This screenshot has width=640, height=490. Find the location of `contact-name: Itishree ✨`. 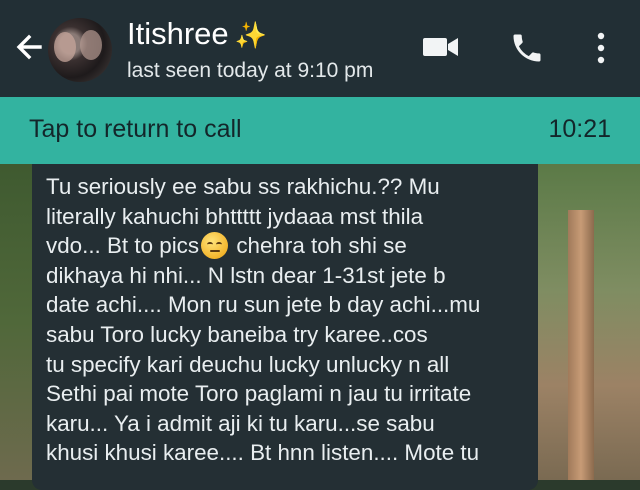

contact-name: Itishree ✨ is located at coordinates (197, 34).